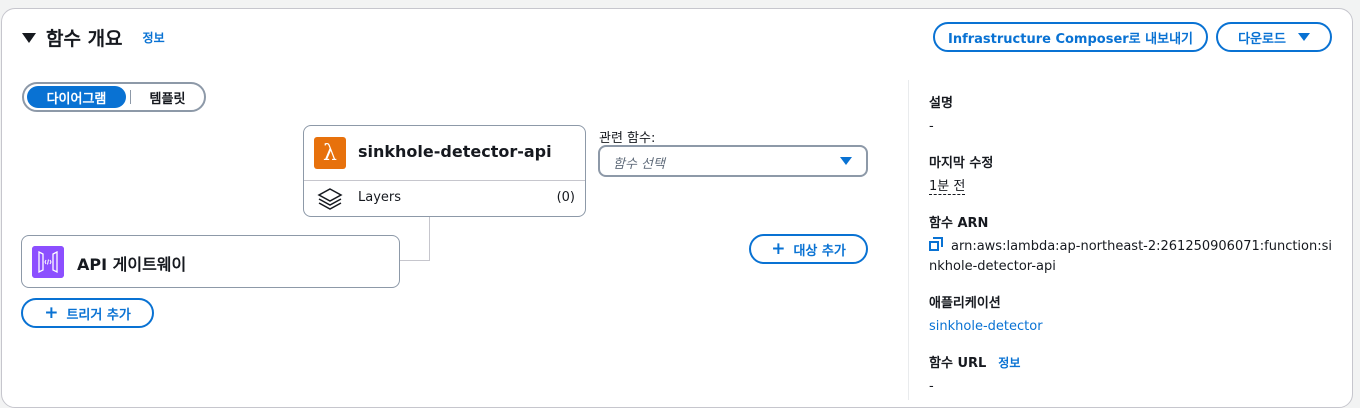  What do you see at coordinates (941, 103) in the screenshot?
I see `description-label: 설명` at bounding box center [941, 103].